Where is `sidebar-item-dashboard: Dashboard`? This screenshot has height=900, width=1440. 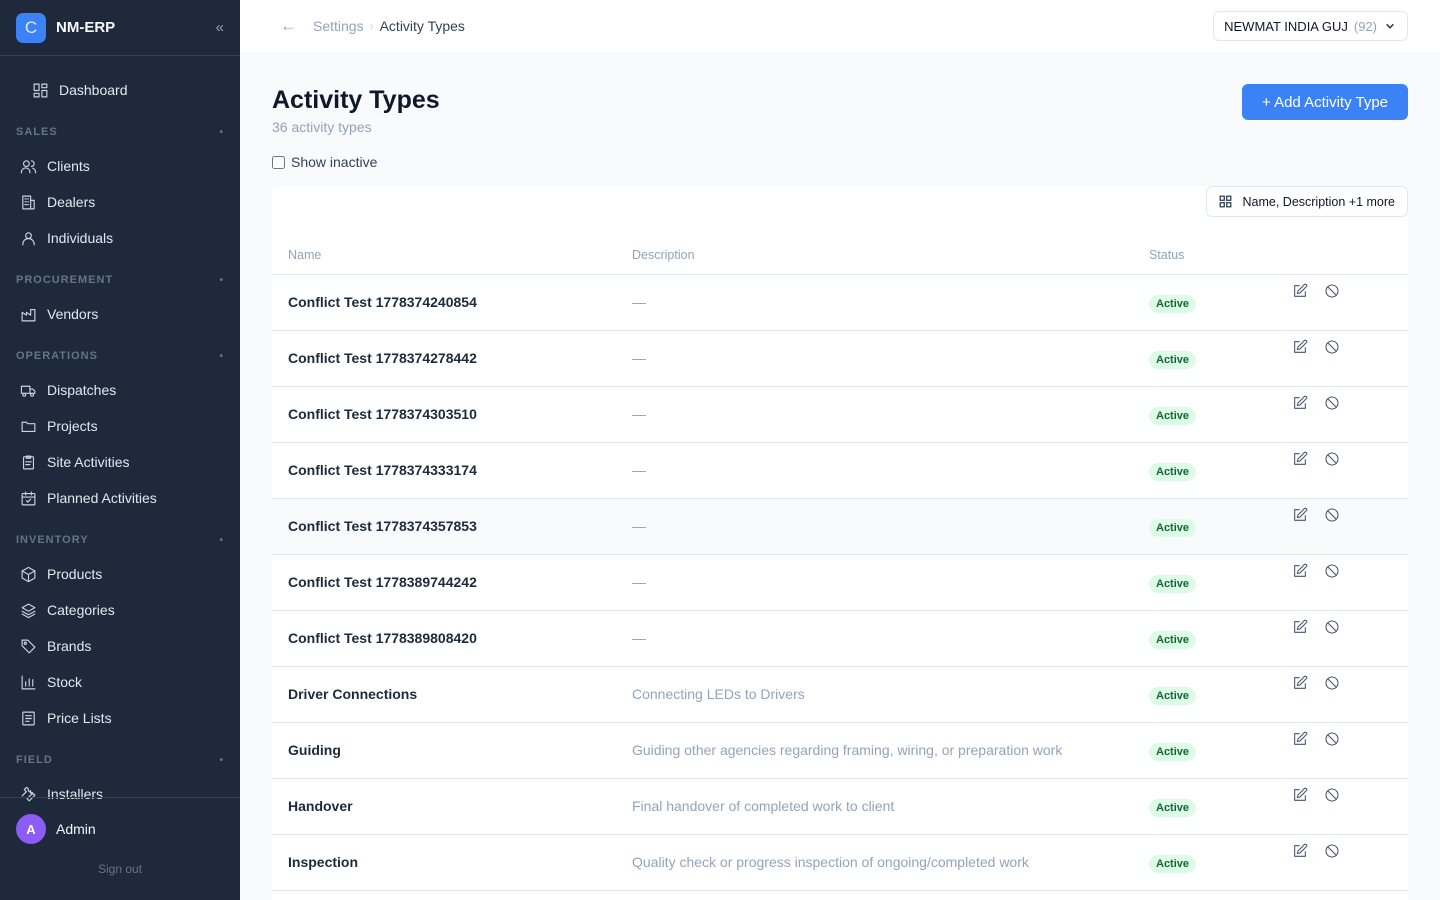
sidebar-item-dashboard: Dashboard is located at coordinates (120, 90).